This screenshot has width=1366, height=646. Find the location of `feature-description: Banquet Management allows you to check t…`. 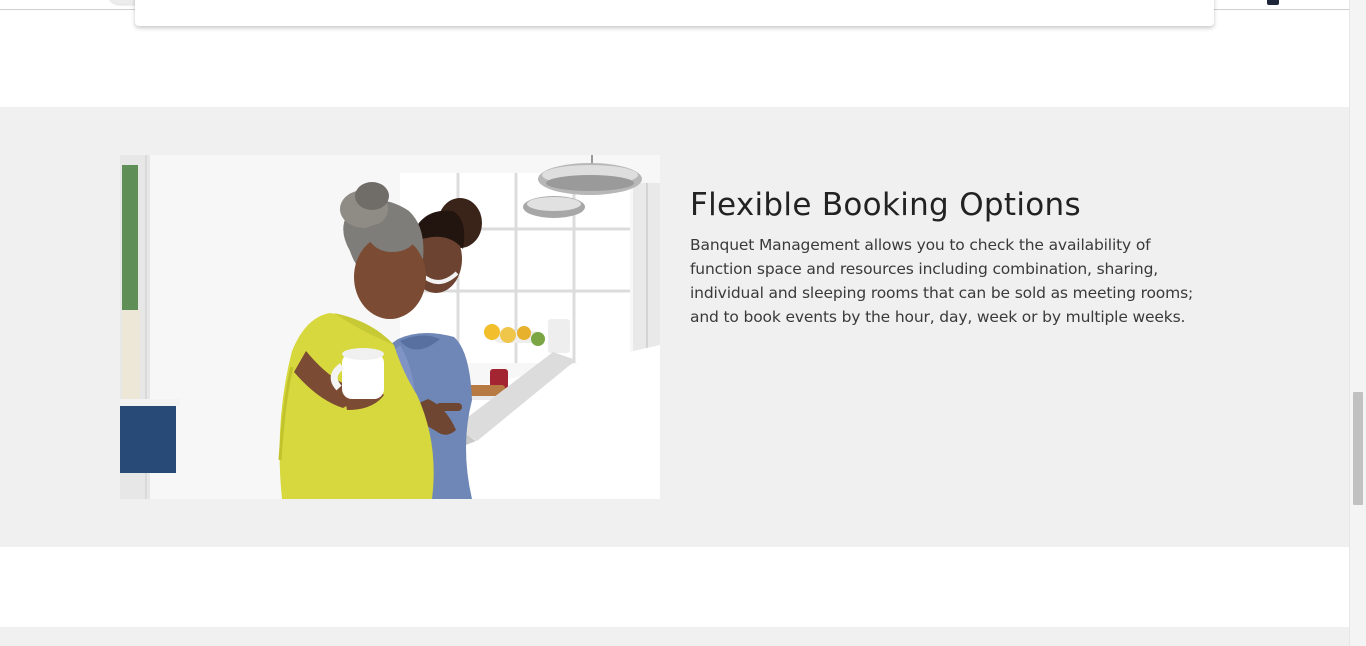

feature-description: Banquet Management allows you to check t… is located at coordinates (964, 281).